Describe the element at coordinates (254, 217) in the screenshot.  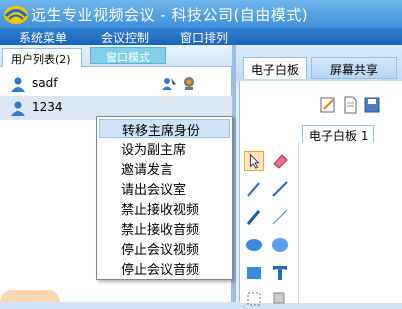
I see `brush-icon` at that location.